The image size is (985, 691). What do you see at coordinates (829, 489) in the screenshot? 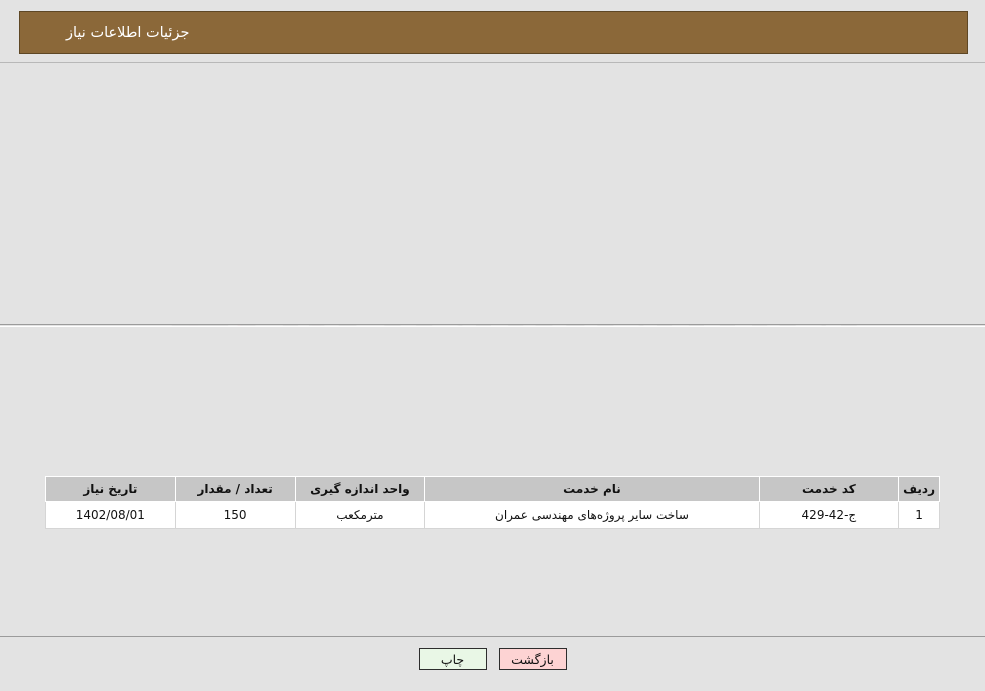
I see `col-service-code: کد خدمت` at bounding box center [829, 489].